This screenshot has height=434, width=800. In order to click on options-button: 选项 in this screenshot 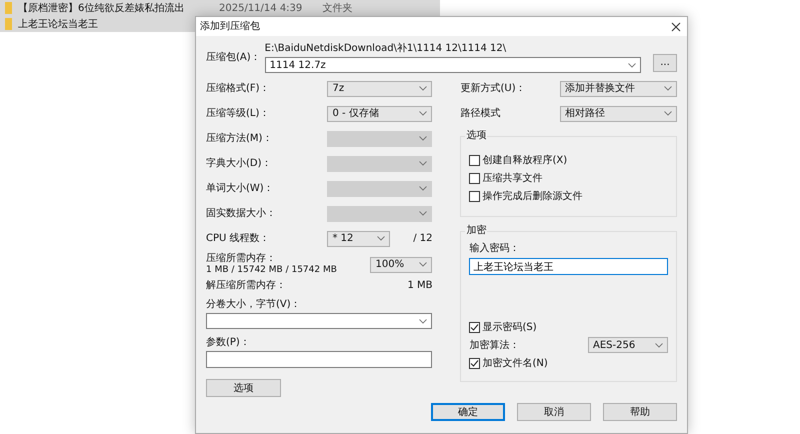, I will do `click(243, 388)`.